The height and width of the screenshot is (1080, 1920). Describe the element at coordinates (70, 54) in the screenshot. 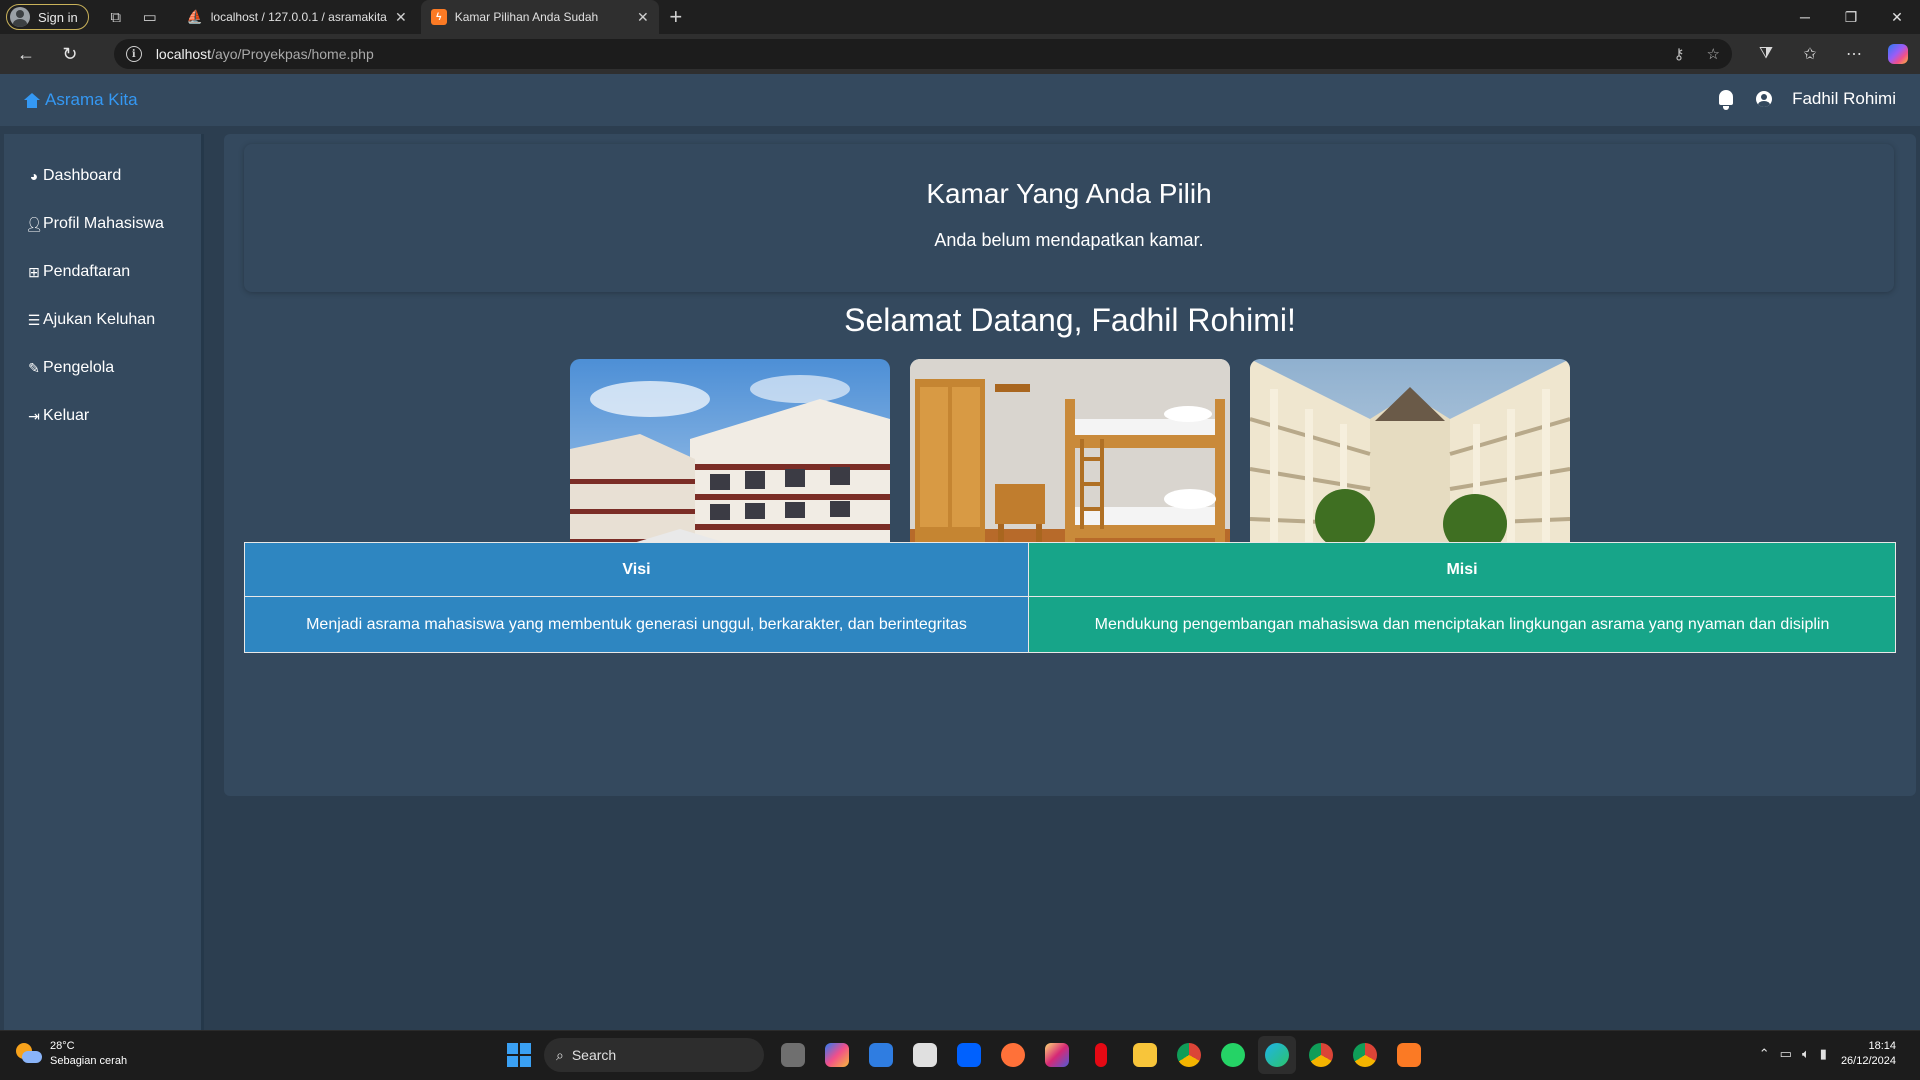

I see `reload-icon: ↻` at that location.